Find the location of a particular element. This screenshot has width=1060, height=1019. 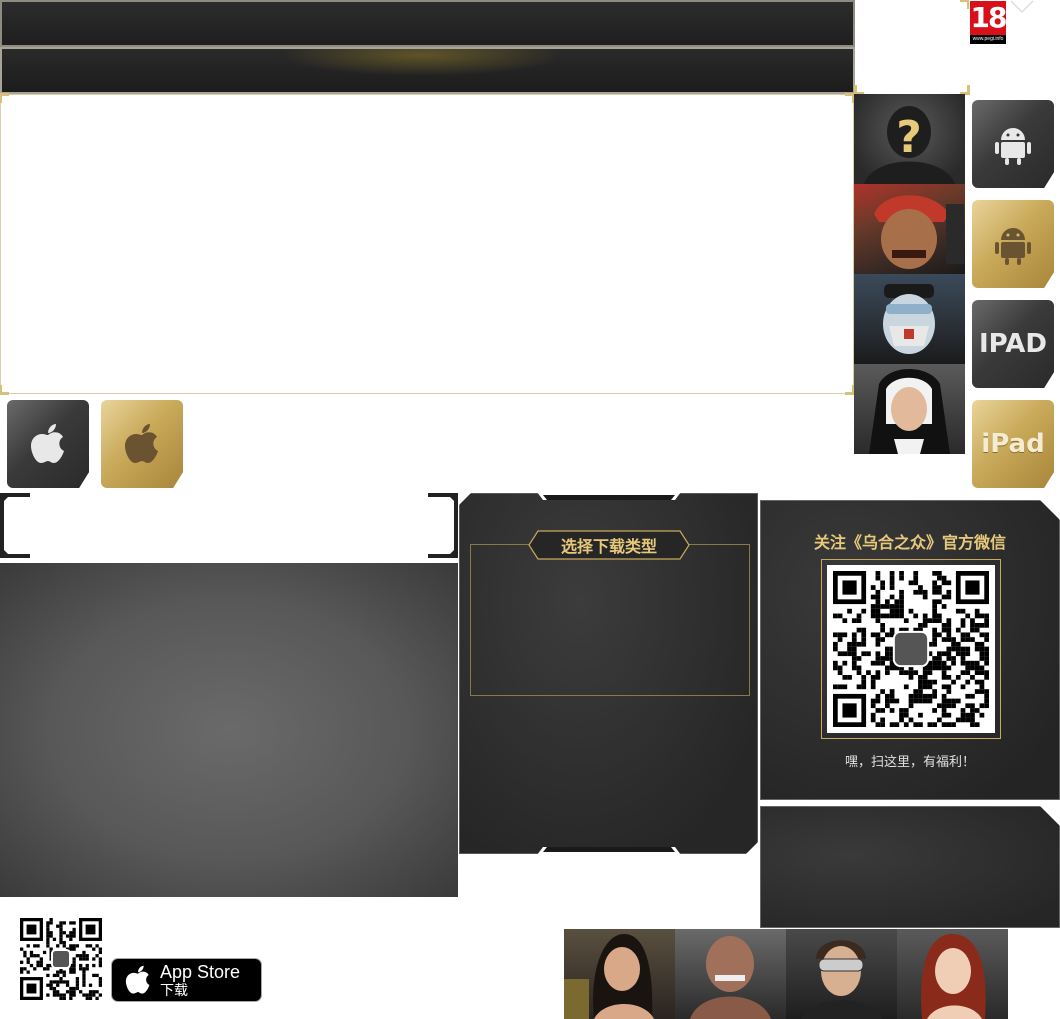

character-unknown: ? is located at coordinates (909, 139).